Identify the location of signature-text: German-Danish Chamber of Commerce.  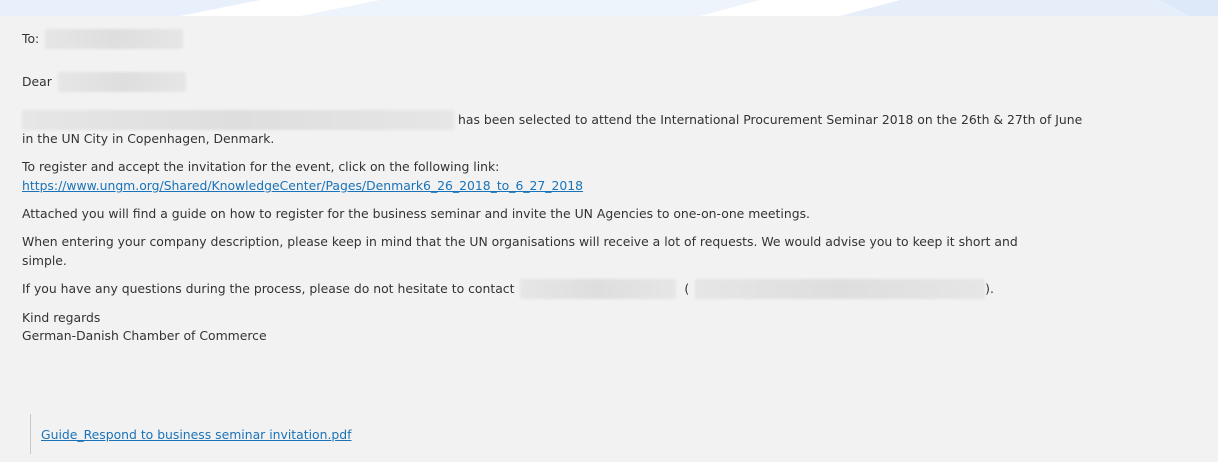
(144, 335).